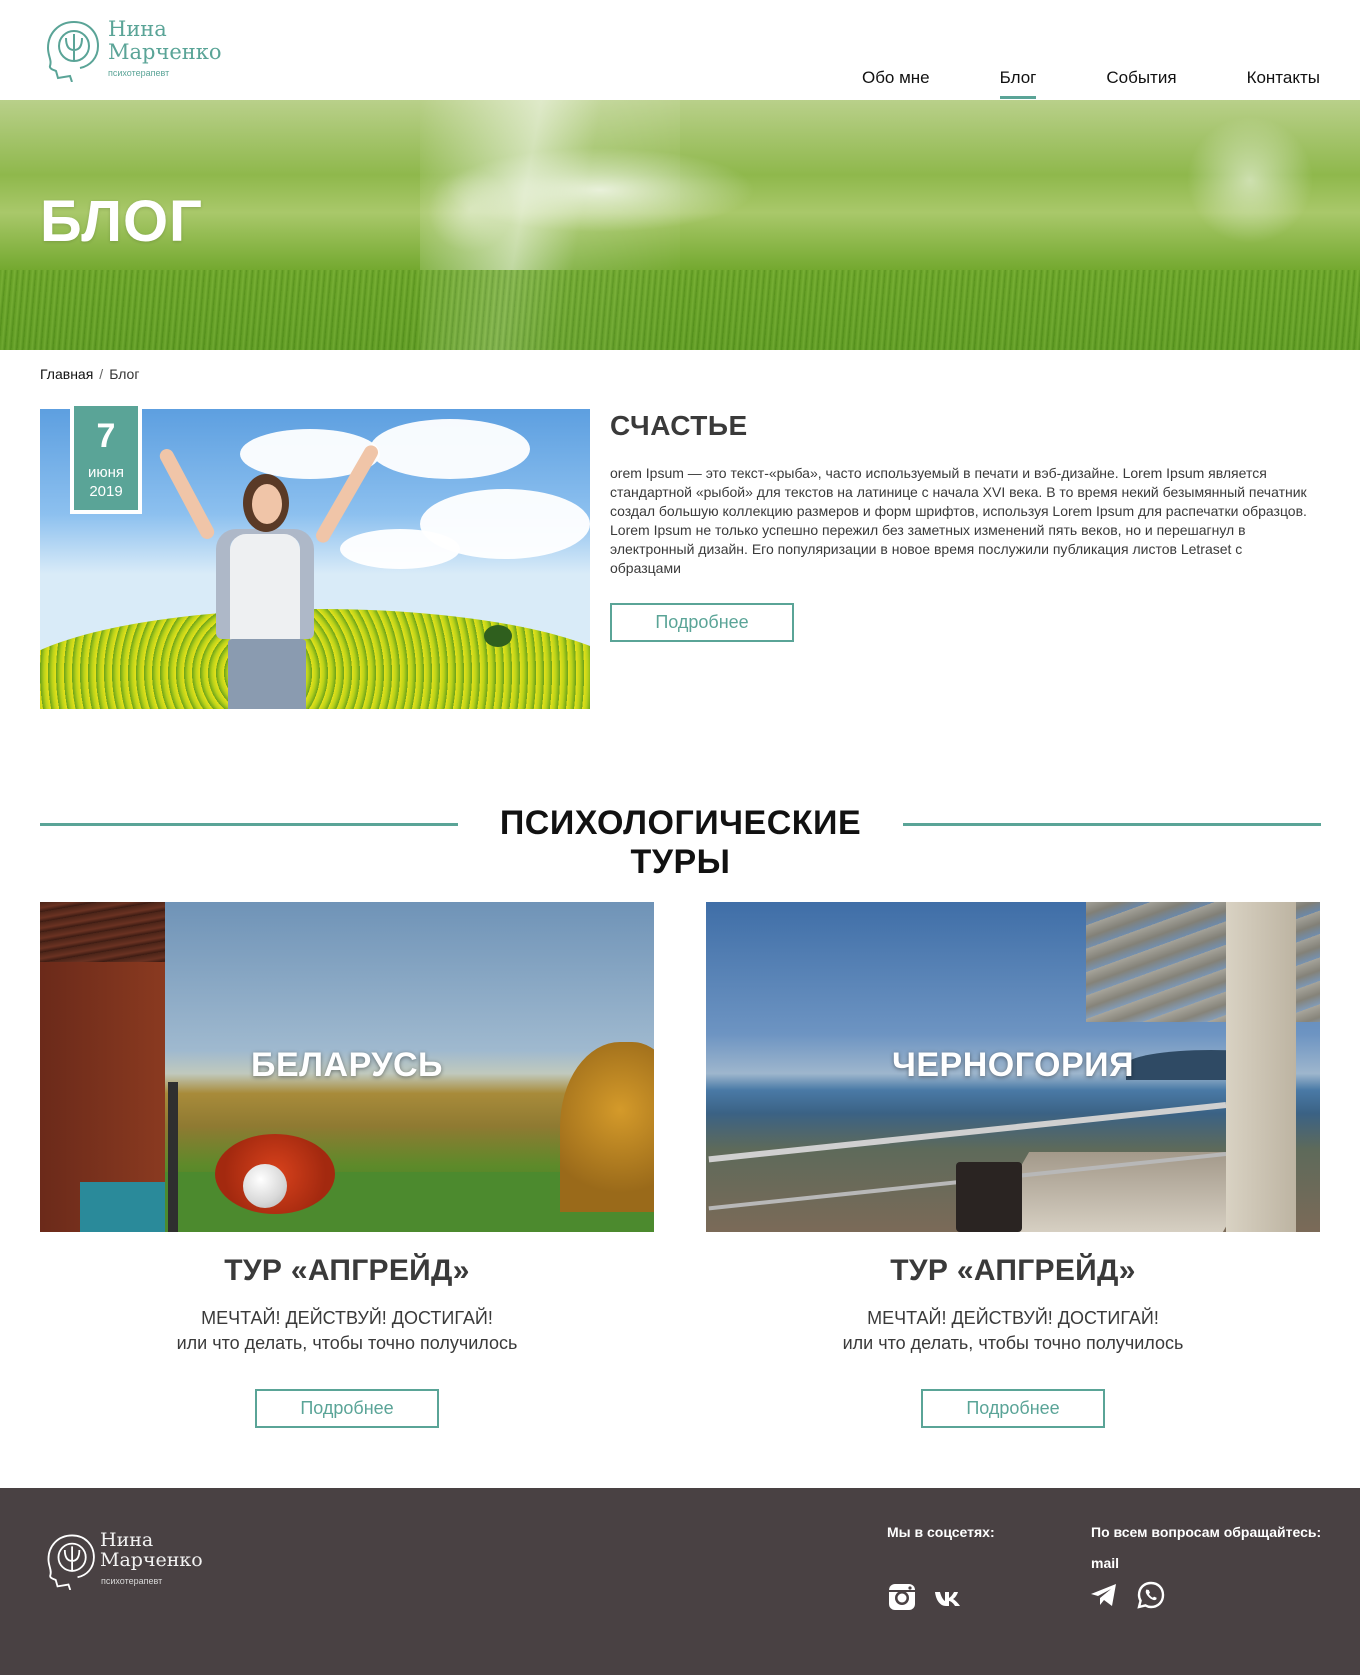 The height and width of the screenshot is (1675, 1360). Describe the element at coordinates (127, 1540) in the screenshot. I see `footer-logo-name-line1: Нина` at that location.